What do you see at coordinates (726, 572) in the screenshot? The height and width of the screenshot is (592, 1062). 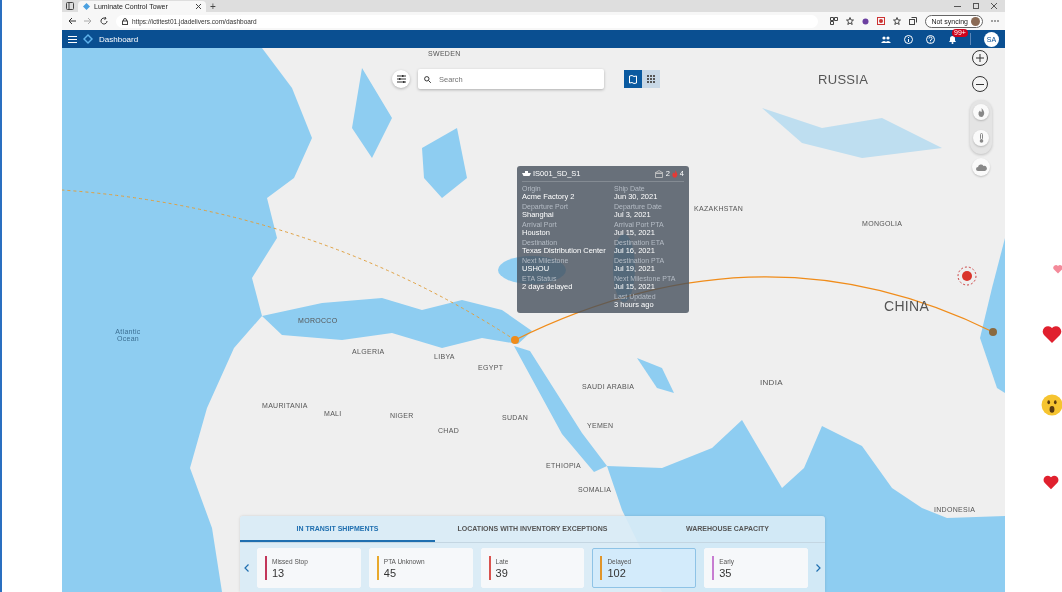 I see `status-count: 35` at bounding box center [726, 572].